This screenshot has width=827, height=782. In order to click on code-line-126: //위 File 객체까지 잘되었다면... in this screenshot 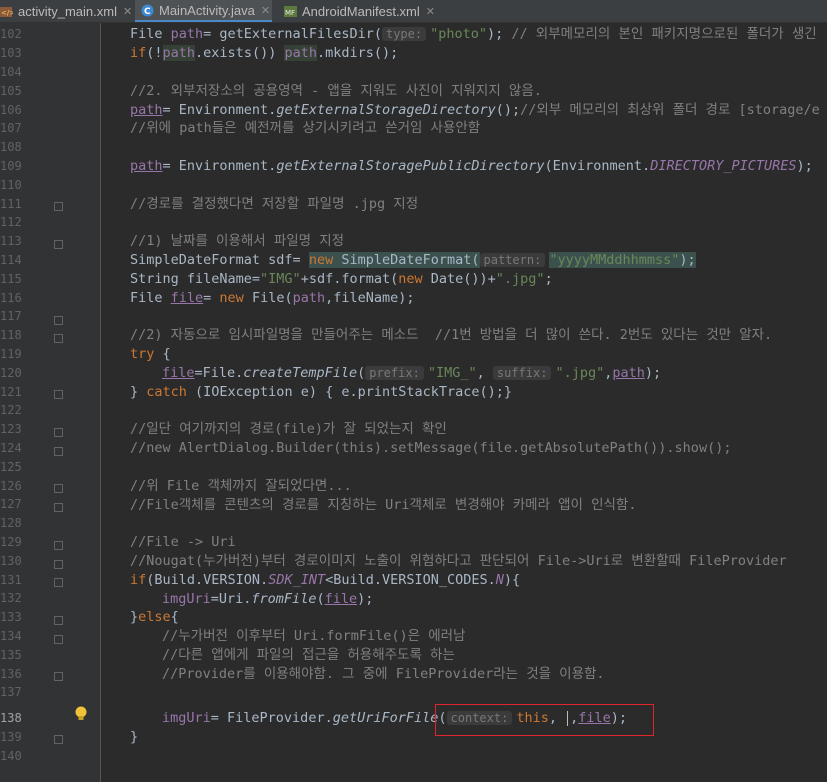, I will do `click(241, 486)`.